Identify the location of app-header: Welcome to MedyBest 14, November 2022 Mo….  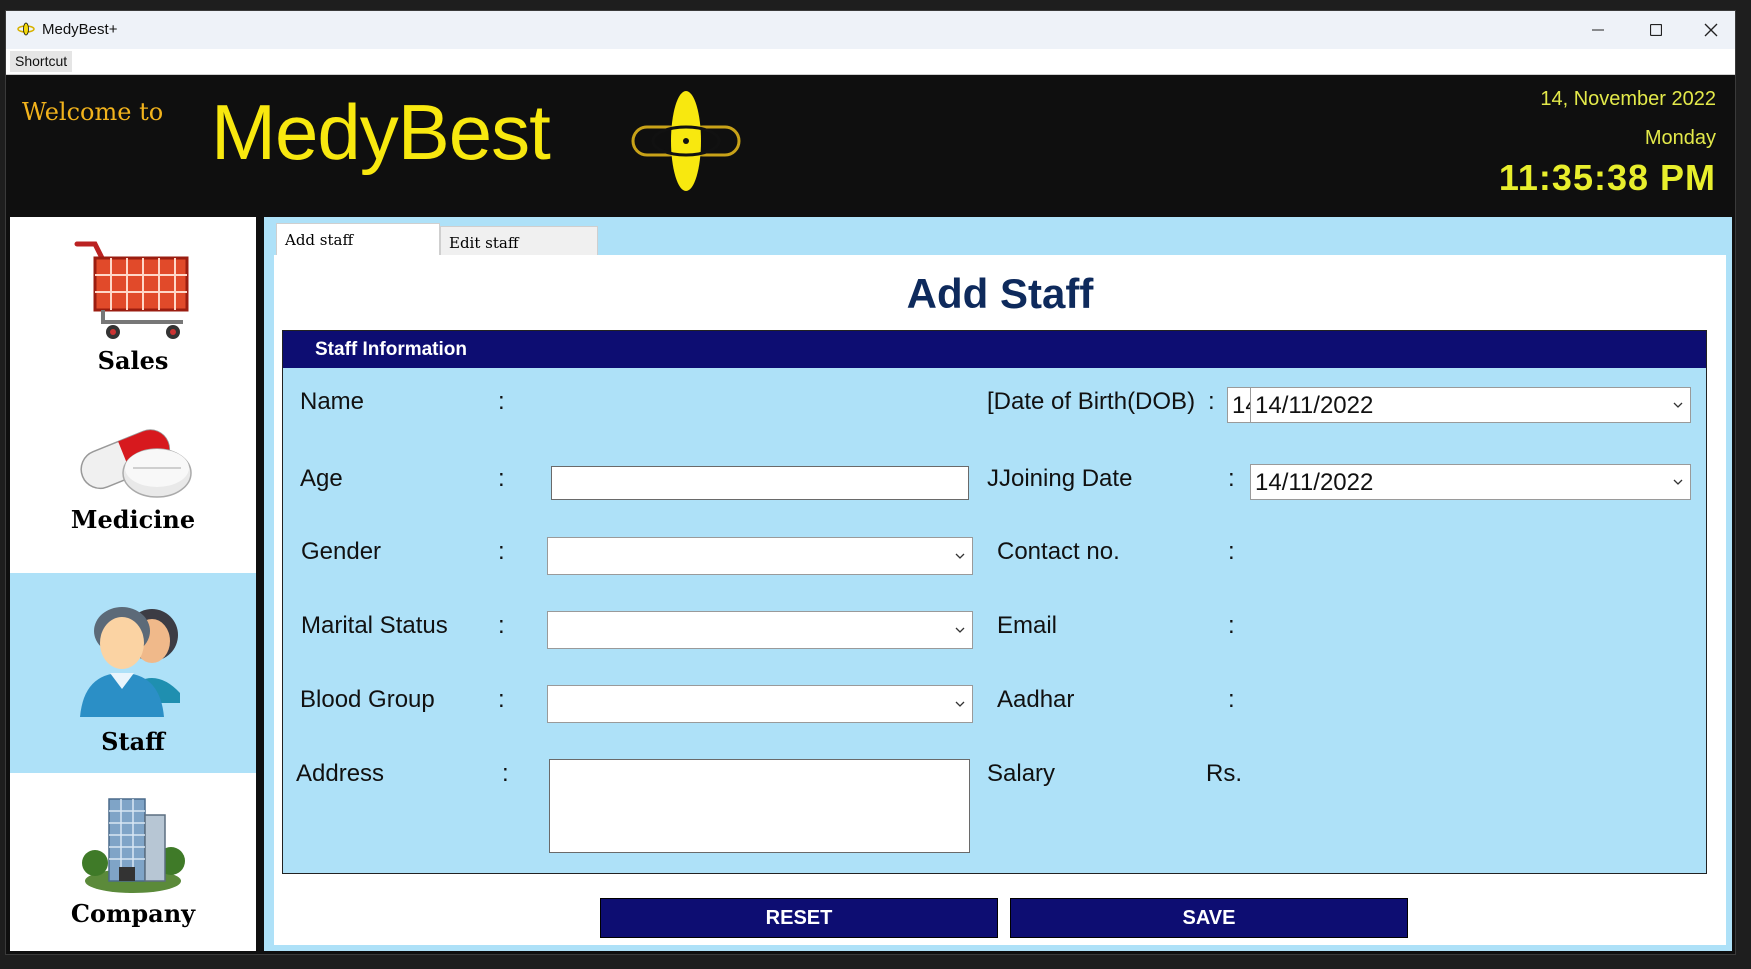
(870, 137).